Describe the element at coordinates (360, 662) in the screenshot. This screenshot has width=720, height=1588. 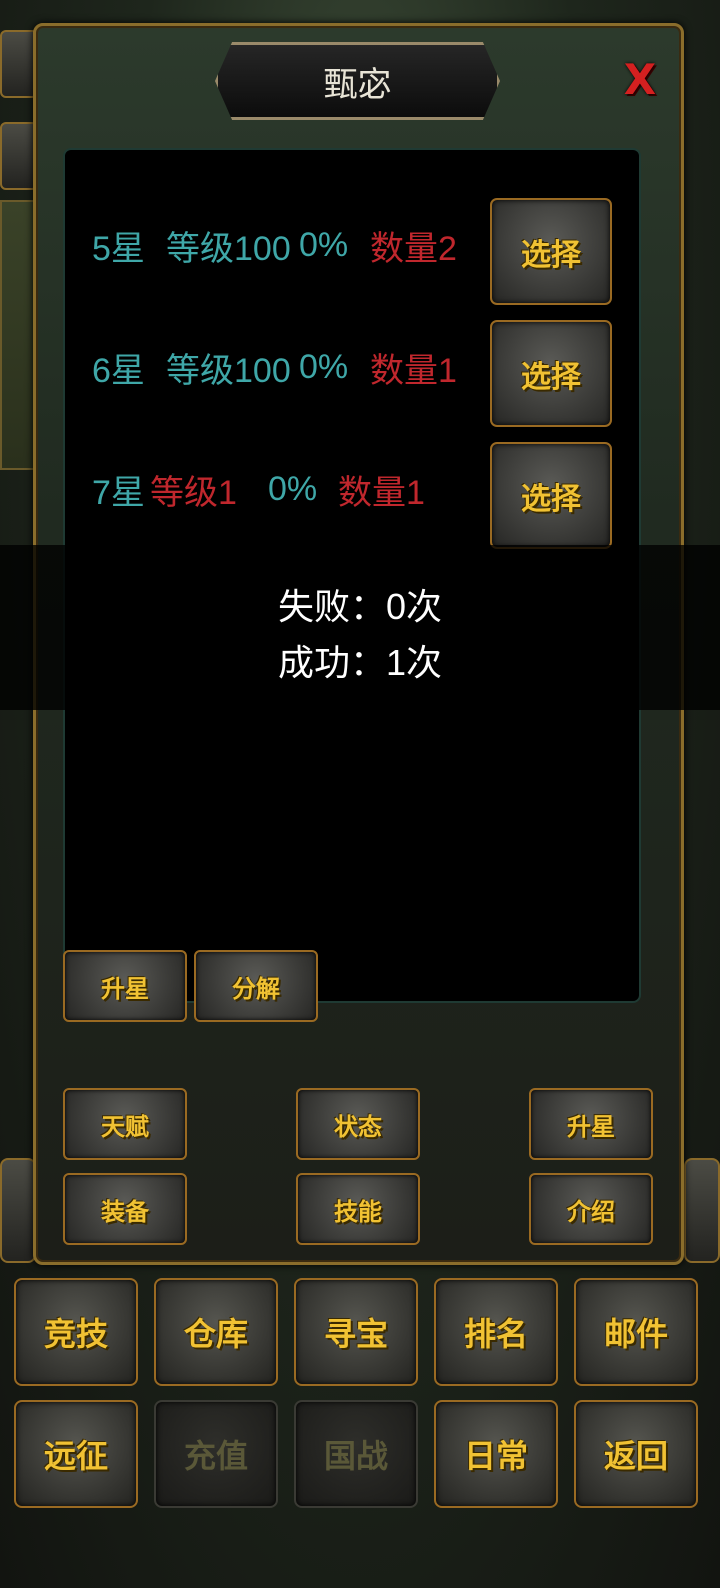
I see `success-count: 成功：1次` at that location.